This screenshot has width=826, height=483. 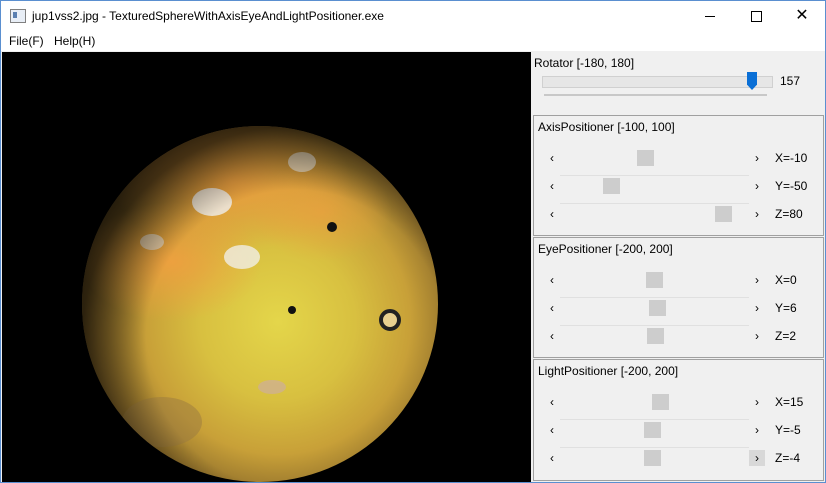 What do you see at coordinates (606, 127) in the screenshot?
I see `axis-positioner-title: AxisPositioner [-100, 100]` at bounding box center [606, 127].